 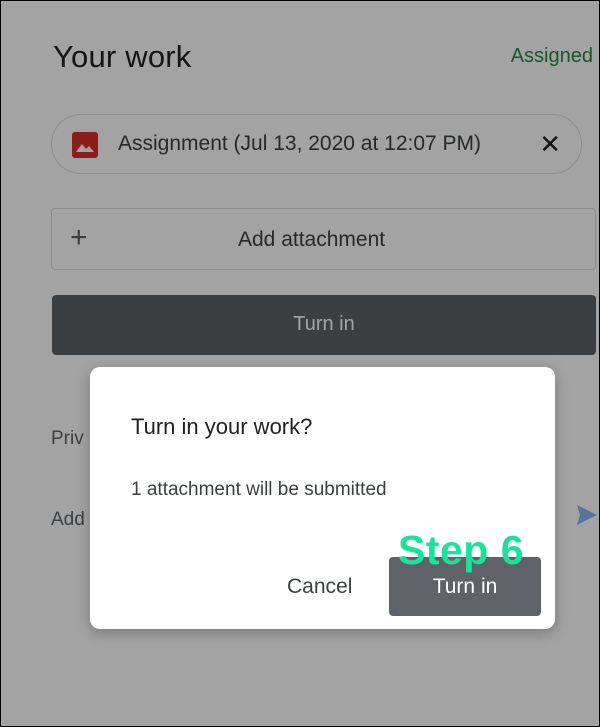 What do you see at coordinates (319, 587) in the screenshot?
I see `cancel-button: Cancel` at bounding box center [319, 587].